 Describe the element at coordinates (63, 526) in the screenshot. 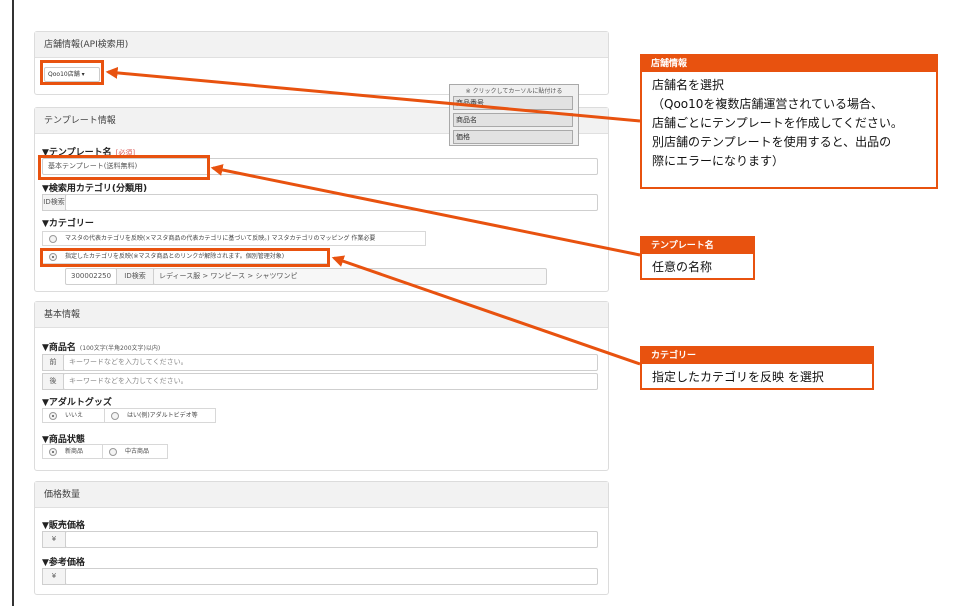

I see `sale-price-label: ▼販売価格` at that location.